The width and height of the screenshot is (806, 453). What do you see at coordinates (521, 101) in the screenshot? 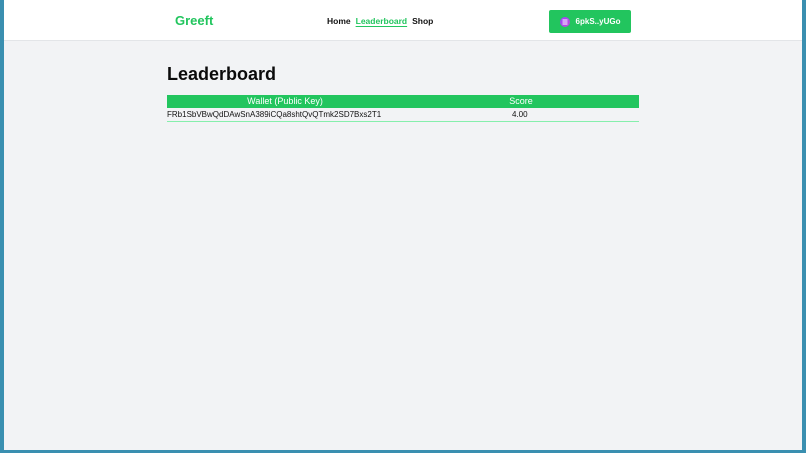
I see `column-header-score: Score` at bounding box center [521, 101].